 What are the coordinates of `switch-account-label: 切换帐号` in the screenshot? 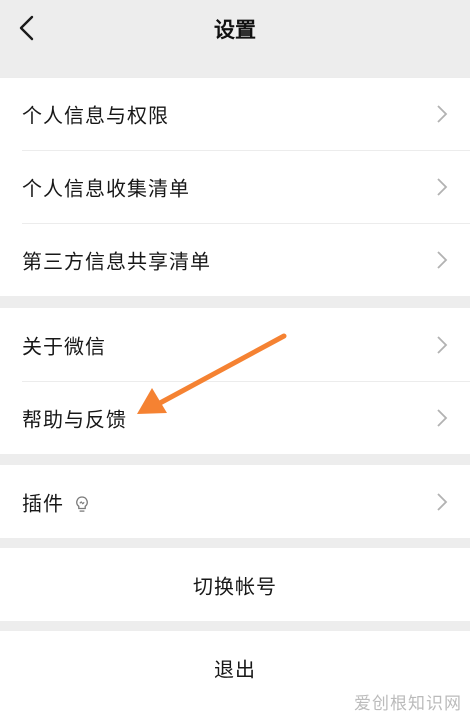 It's located at (235, 586).